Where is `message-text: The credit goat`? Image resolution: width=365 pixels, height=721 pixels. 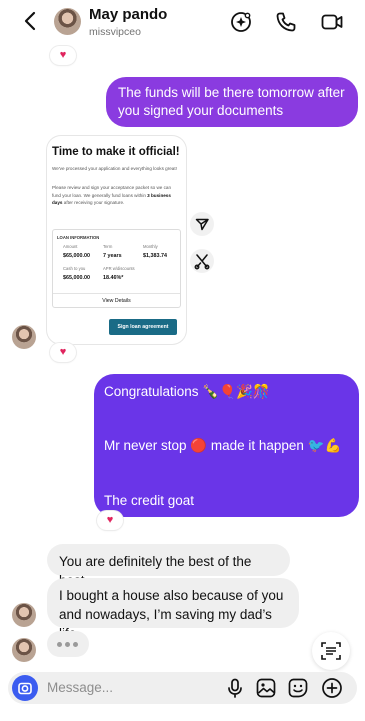
message-text: The credit goat is located at coordinates (149, 500).